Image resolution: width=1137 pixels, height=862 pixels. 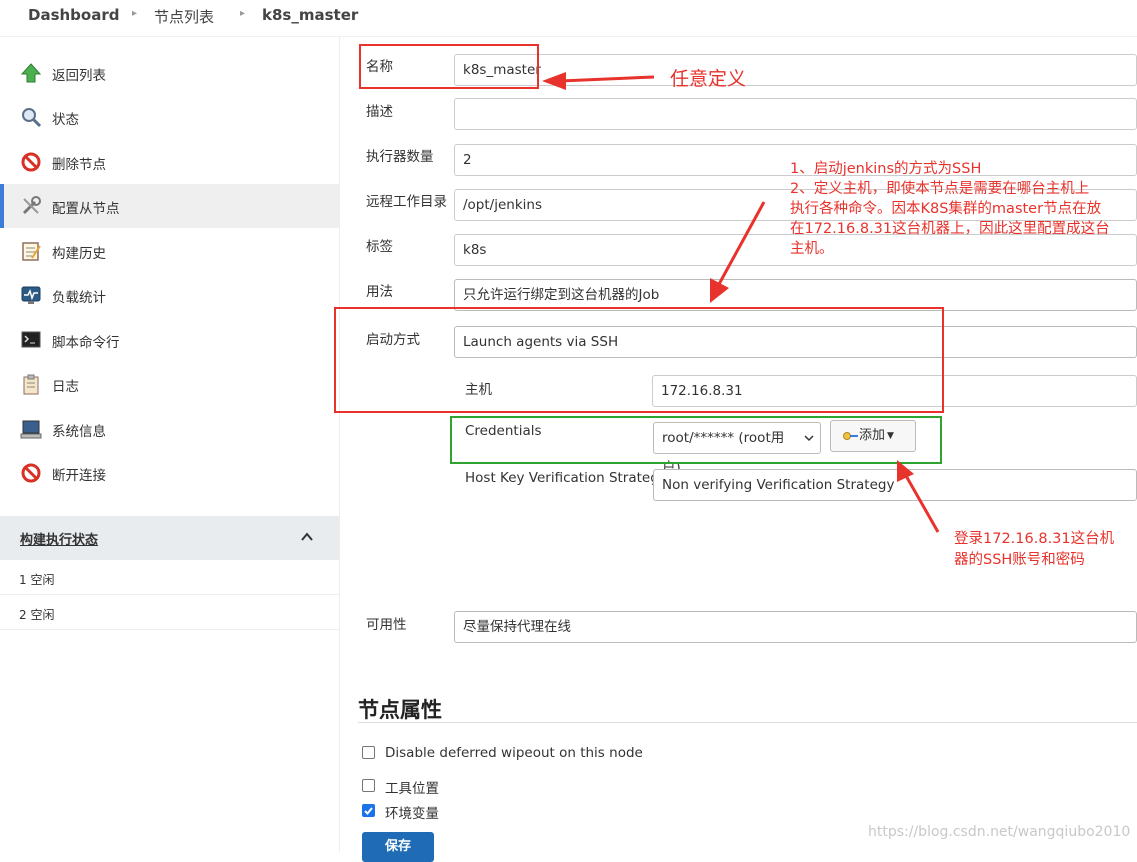 I want to click on credentials-annotation: 登录172.16.8.31这台机 器的SSH账号和密码, so click(x=1034, y=550).